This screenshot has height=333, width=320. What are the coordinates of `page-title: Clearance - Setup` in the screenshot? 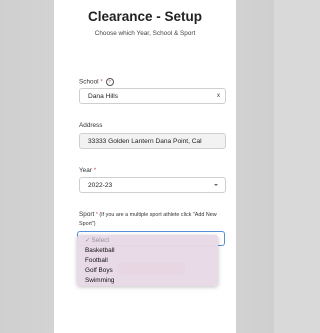 It's located at (145, 16).